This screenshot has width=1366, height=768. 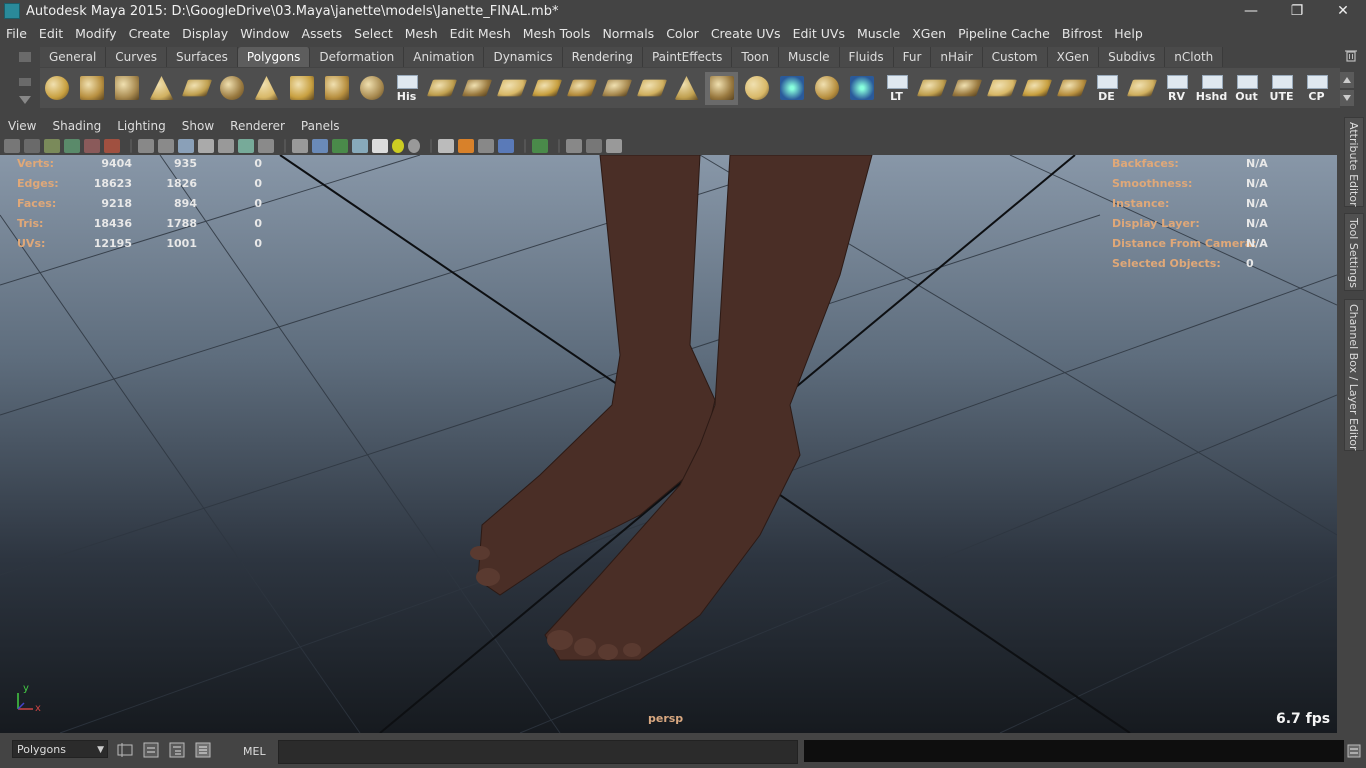 I want to click on poly-pyramid-icon, so click(x=266, y=88).